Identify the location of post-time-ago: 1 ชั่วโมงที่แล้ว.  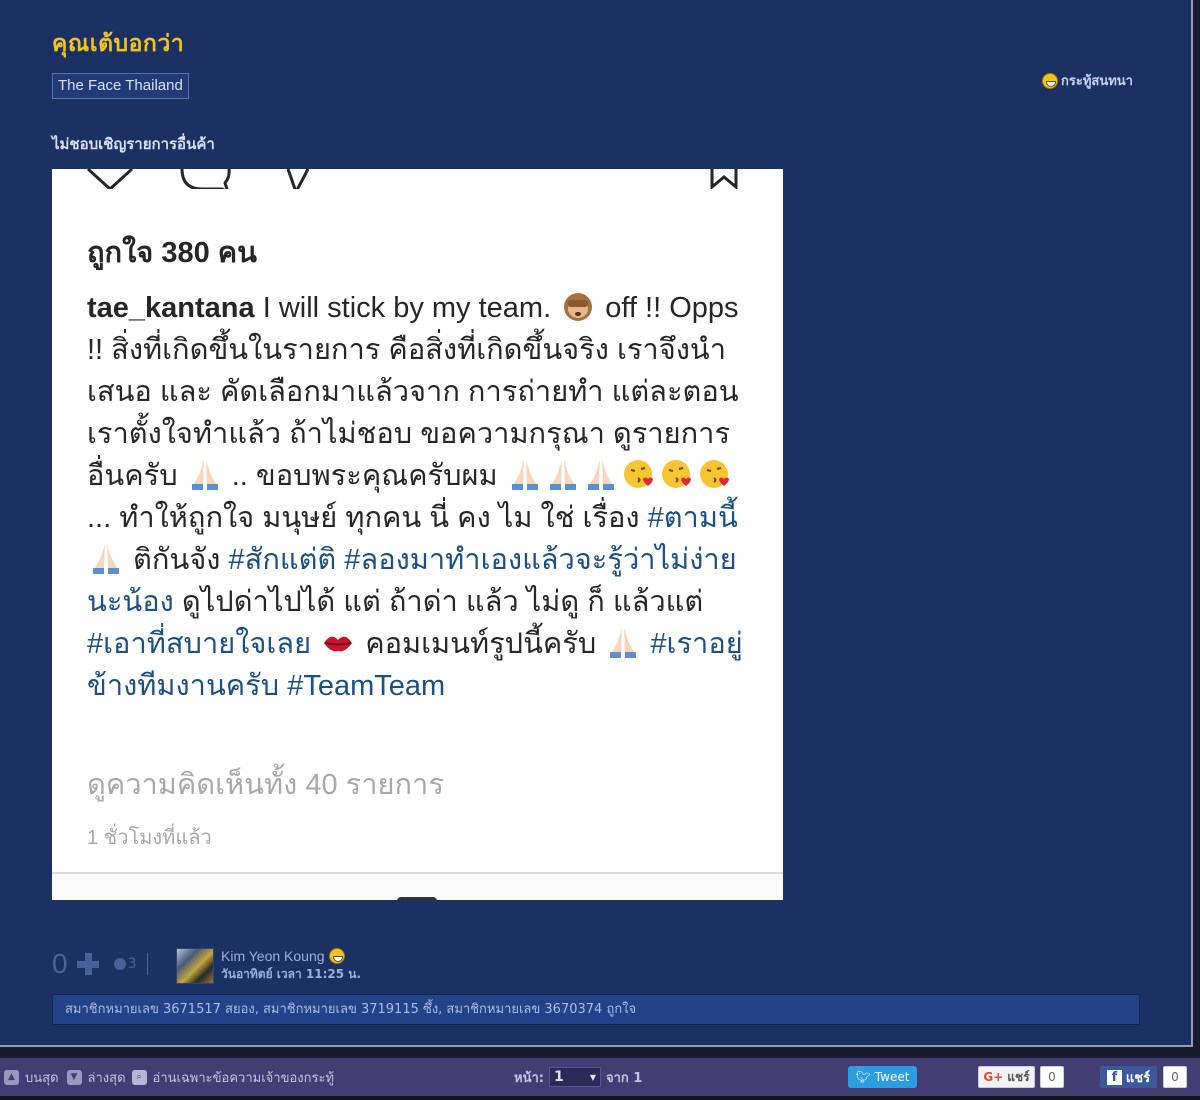
(149, 838).